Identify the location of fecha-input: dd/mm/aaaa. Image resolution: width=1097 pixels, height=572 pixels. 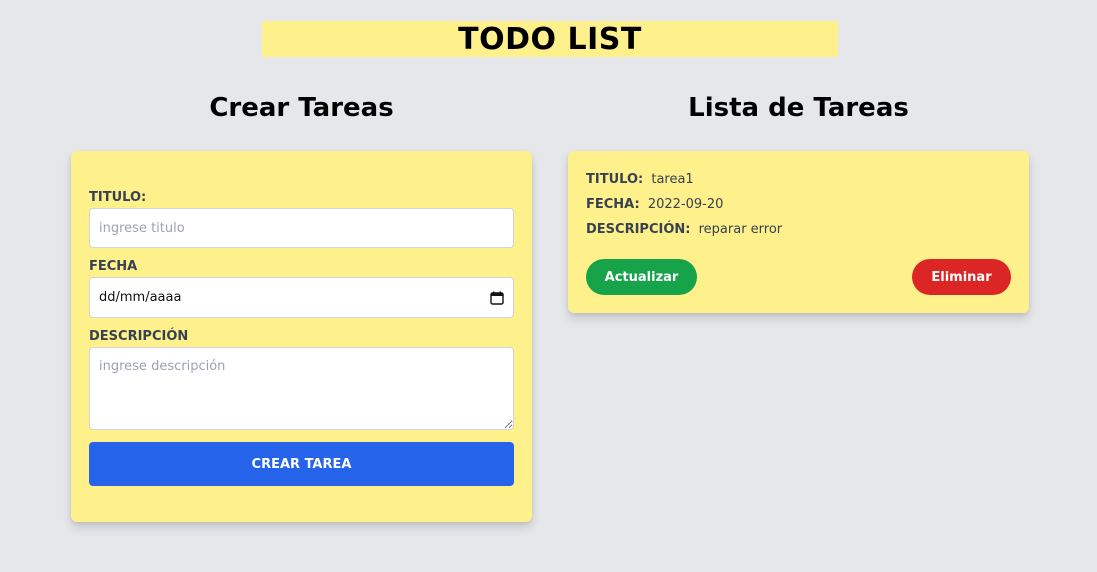
(301, 297).